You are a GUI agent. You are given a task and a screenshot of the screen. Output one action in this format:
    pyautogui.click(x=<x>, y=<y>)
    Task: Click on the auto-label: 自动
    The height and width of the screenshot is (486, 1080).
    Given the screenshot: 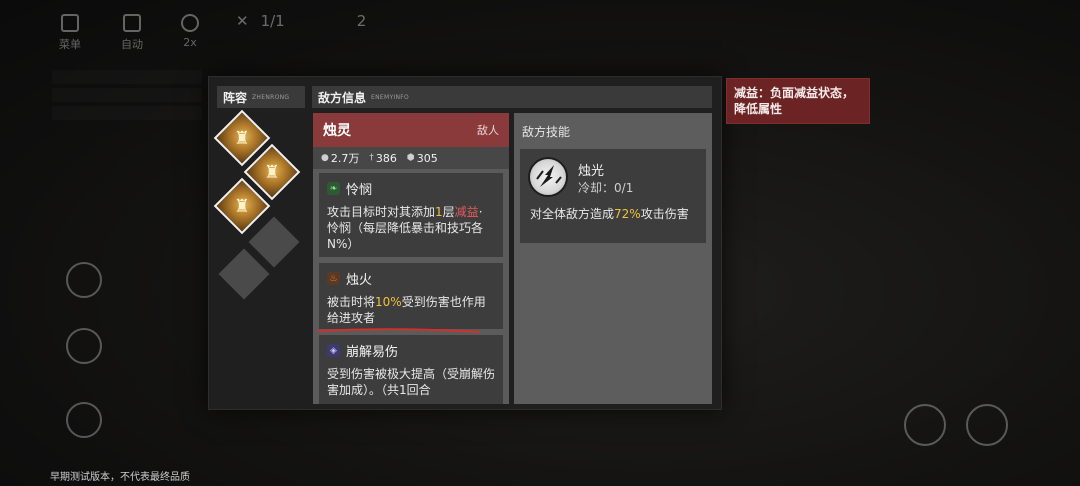 What is the action you would take?
    pyautogui.click(x=132, y=44)
    